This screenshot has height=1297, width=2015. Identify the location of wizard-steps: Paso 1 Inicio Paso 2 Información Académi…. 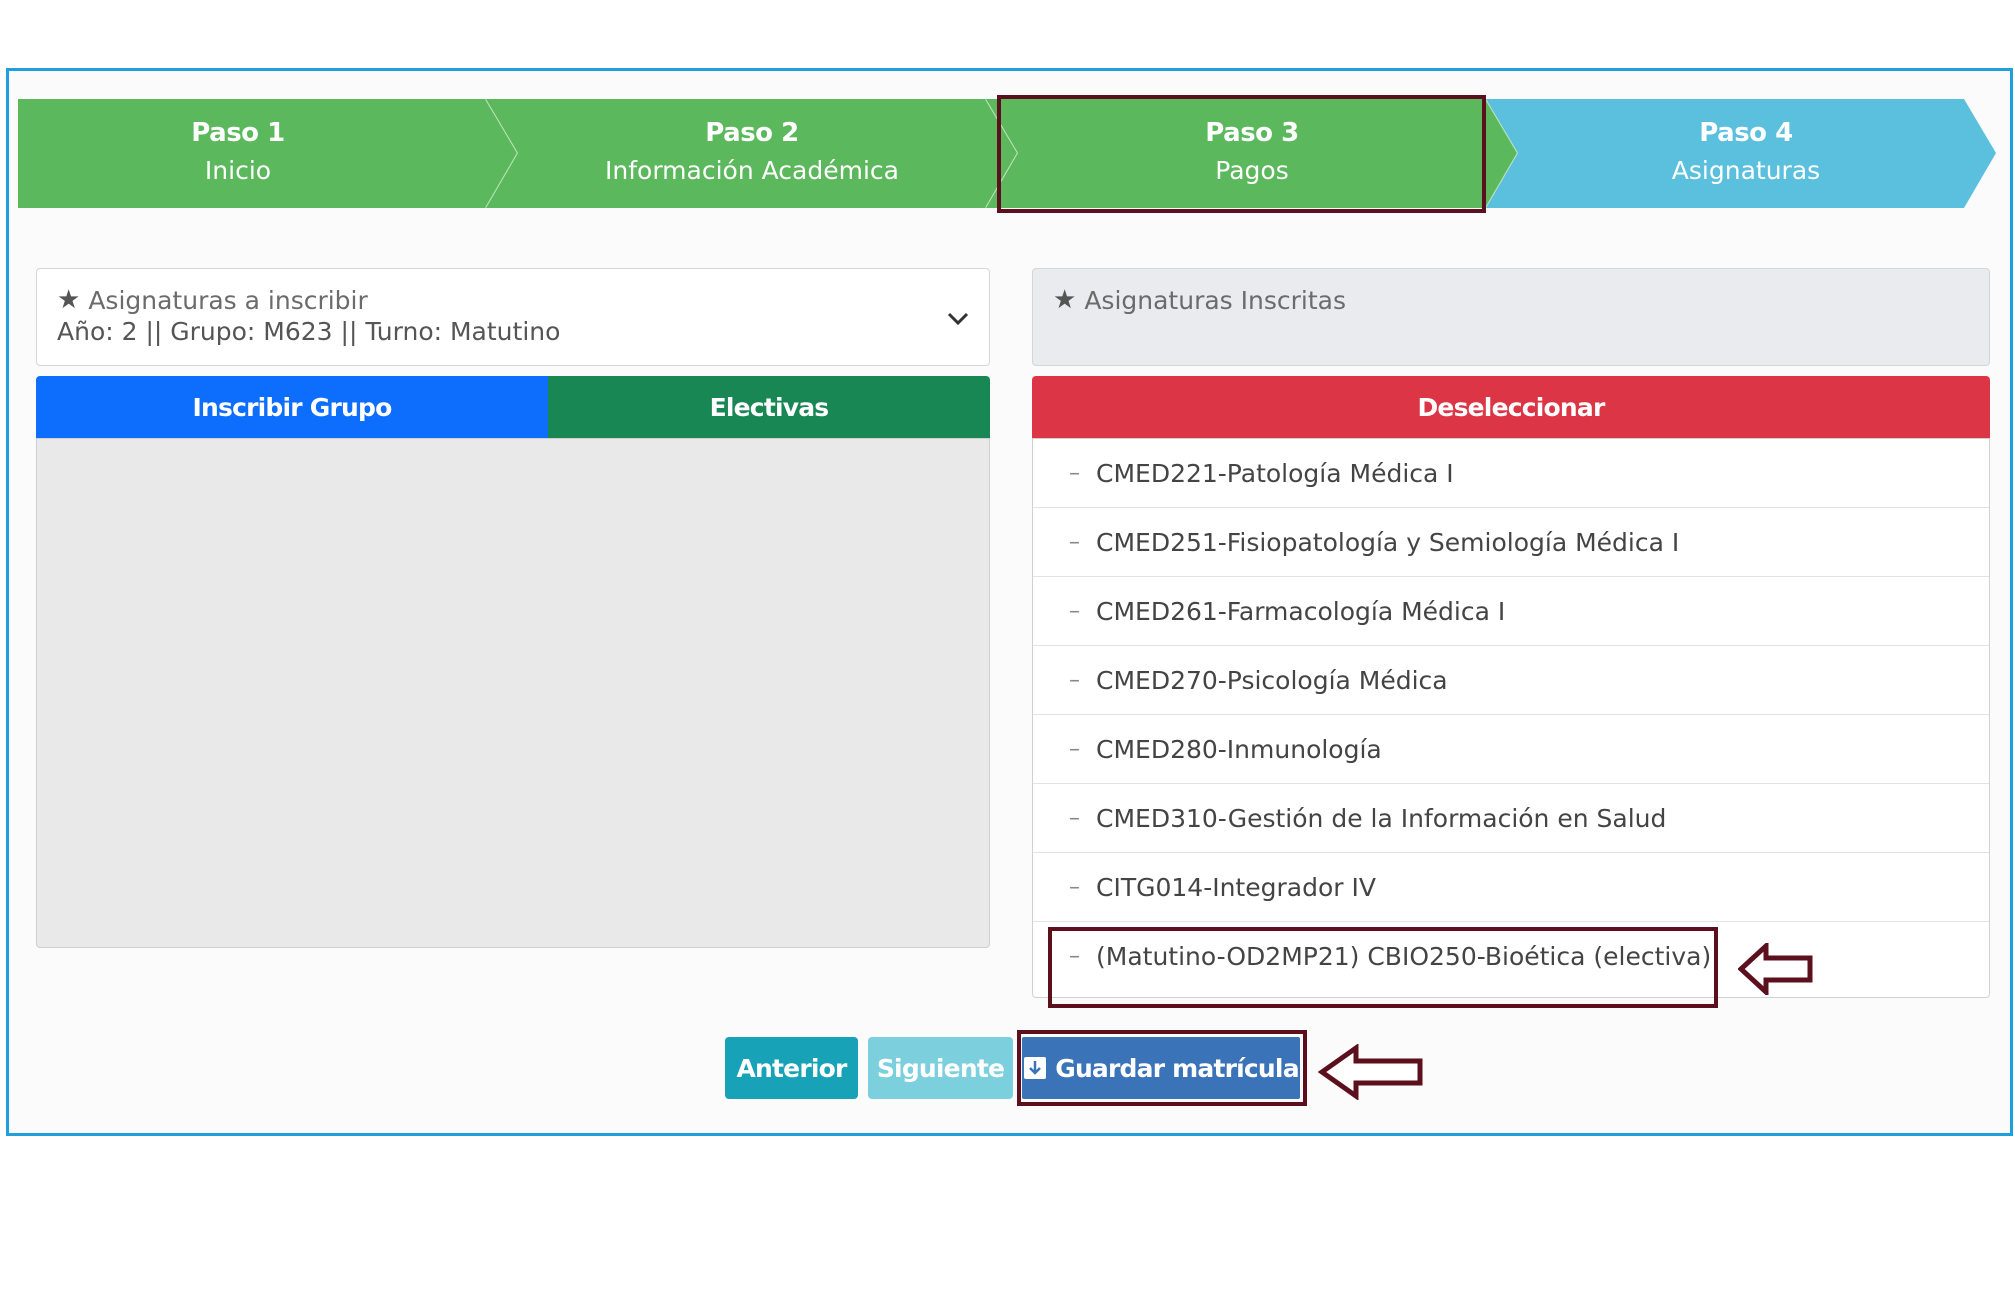
(1013, 153).